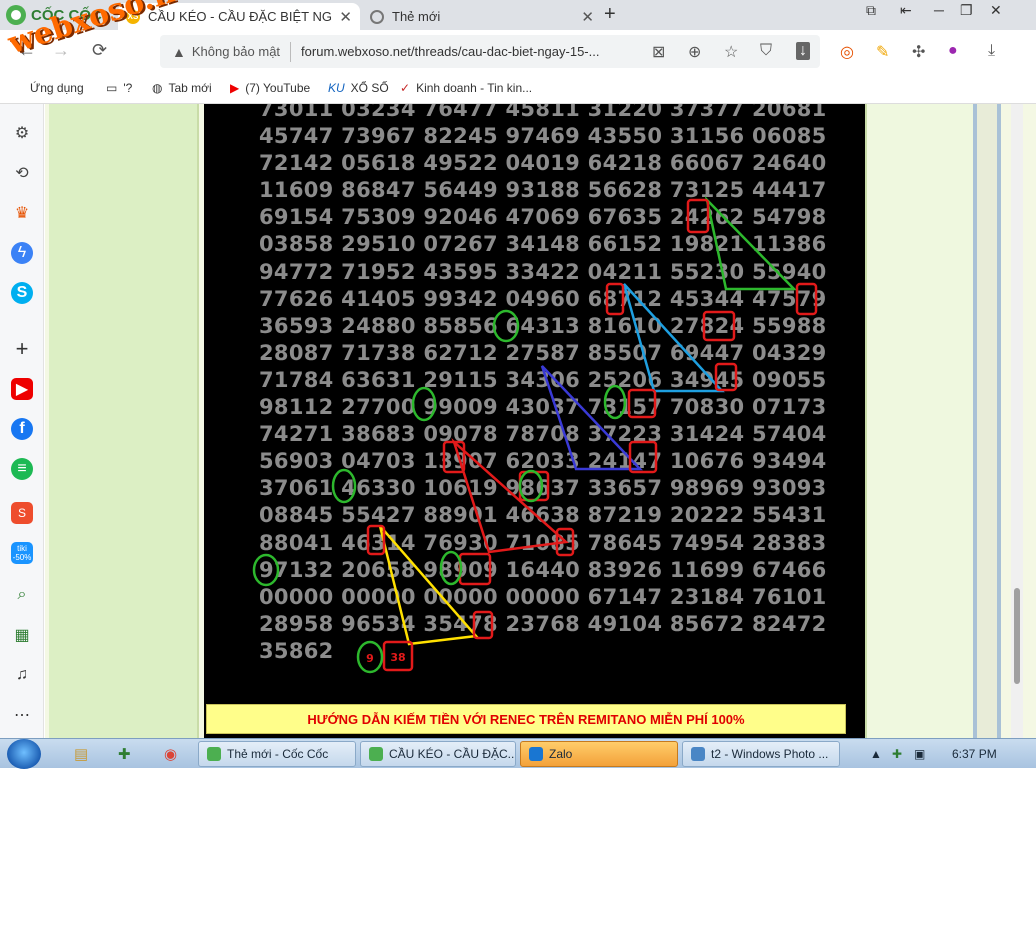 This screenshot has width=1036, height=952. What do you see at coordinates (439, 491) in the screenshot?
I see `green-circles` at bounding box center [439, 491].